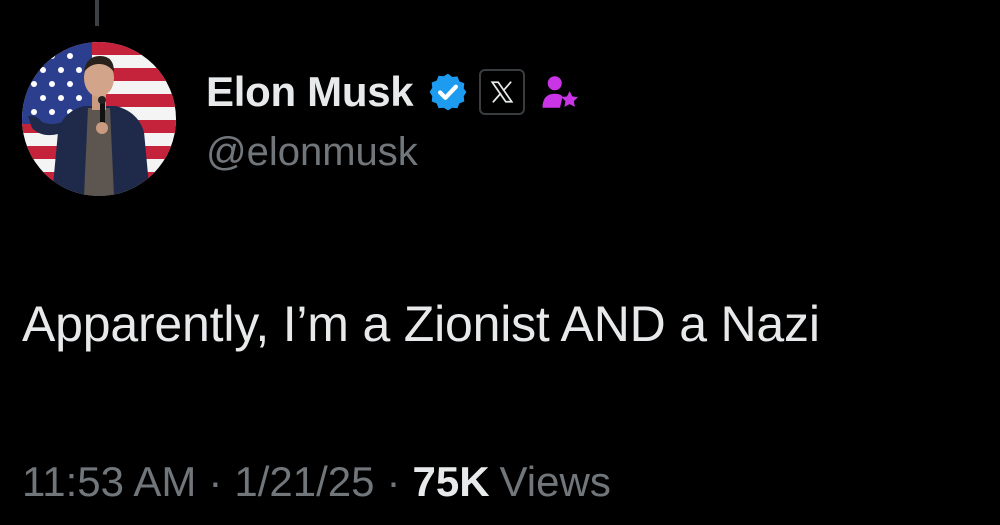 This screenshot has height=525, width=1000. I want to click on post-time: 11:53 AM, so click(109, 482).